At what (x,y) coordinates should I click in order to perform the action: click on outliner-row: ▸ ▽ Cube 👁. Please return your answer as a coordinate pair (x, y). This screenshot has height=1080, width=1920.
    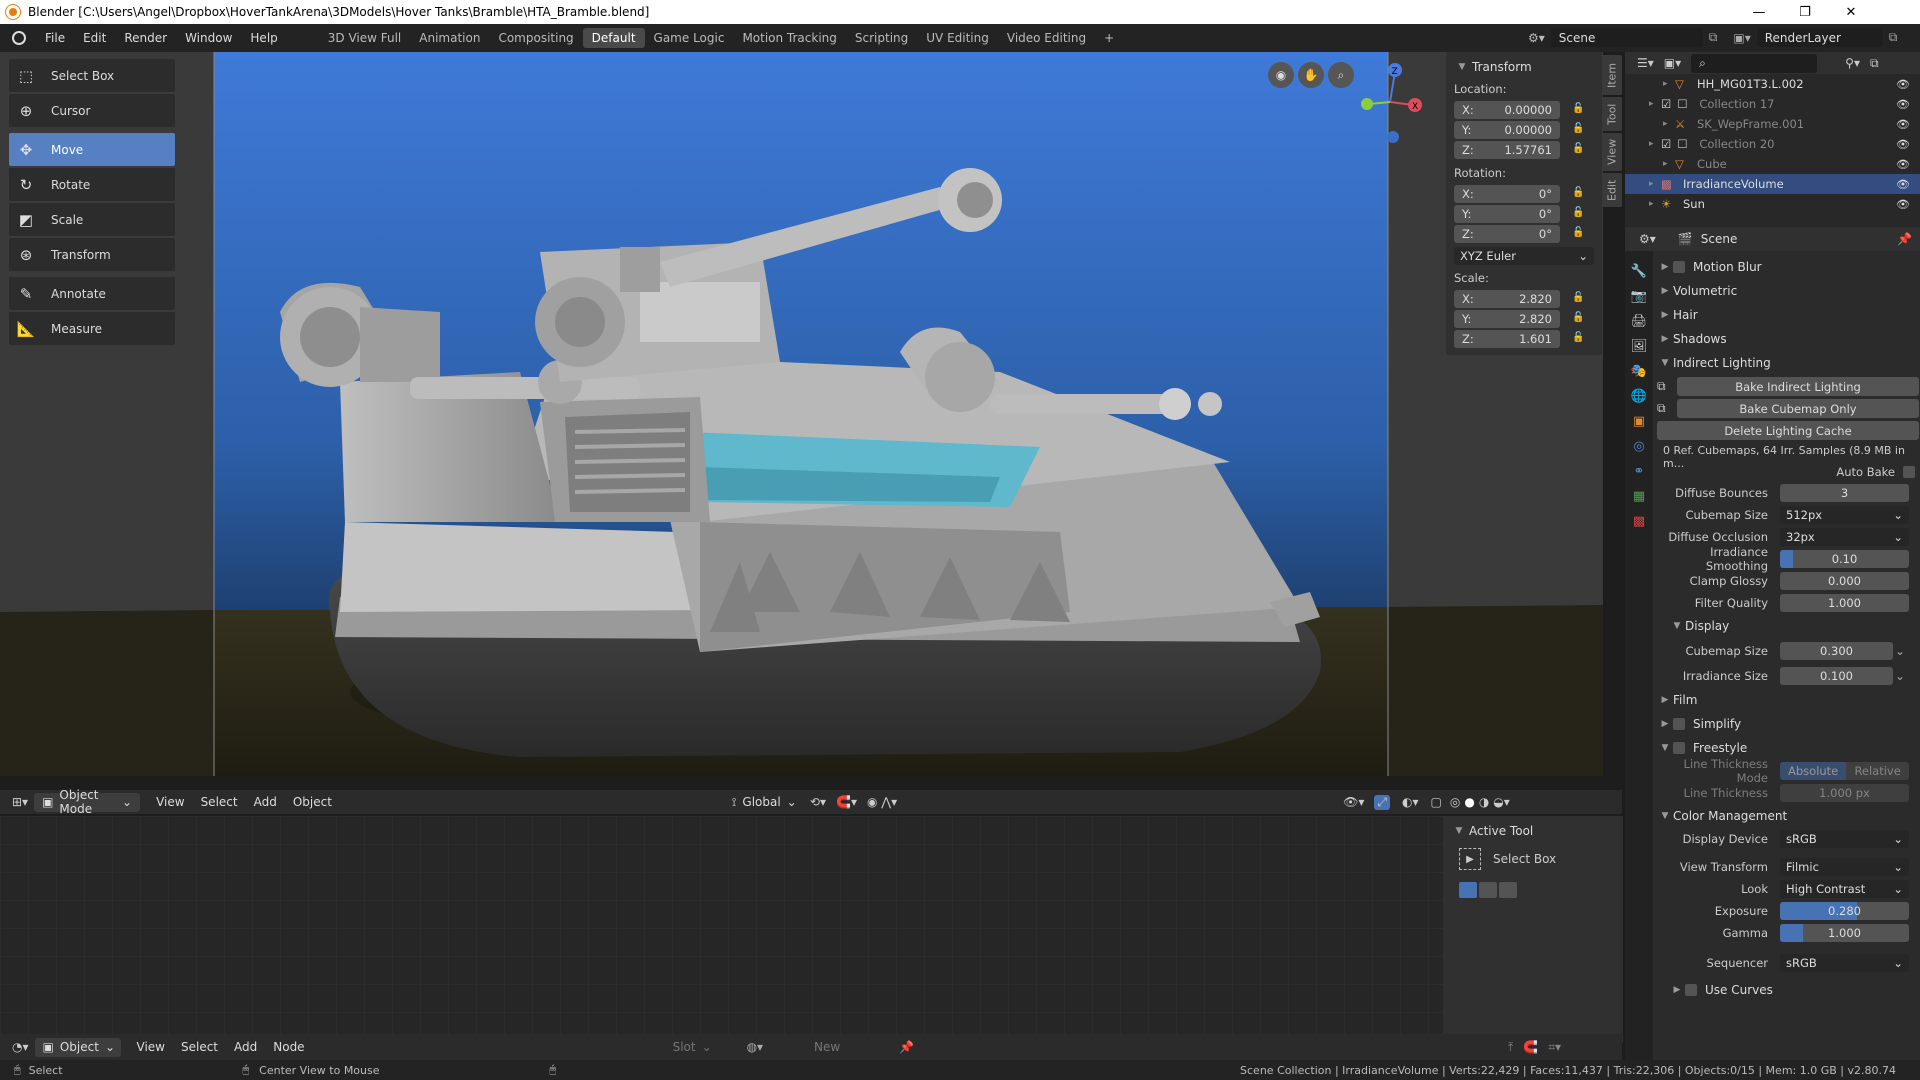
    Looking at the image, I should click on (1772, 164).